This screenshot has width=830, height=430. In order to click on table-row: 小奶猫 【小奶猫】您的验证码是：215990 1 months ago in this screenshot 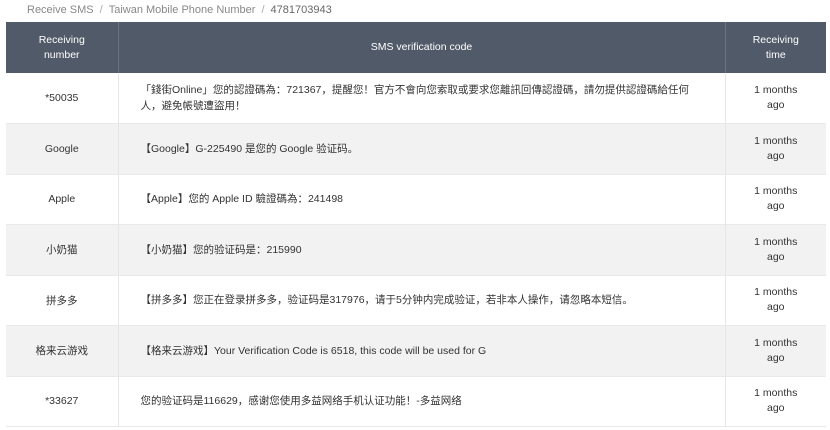, I will do `click(416, 250)`.